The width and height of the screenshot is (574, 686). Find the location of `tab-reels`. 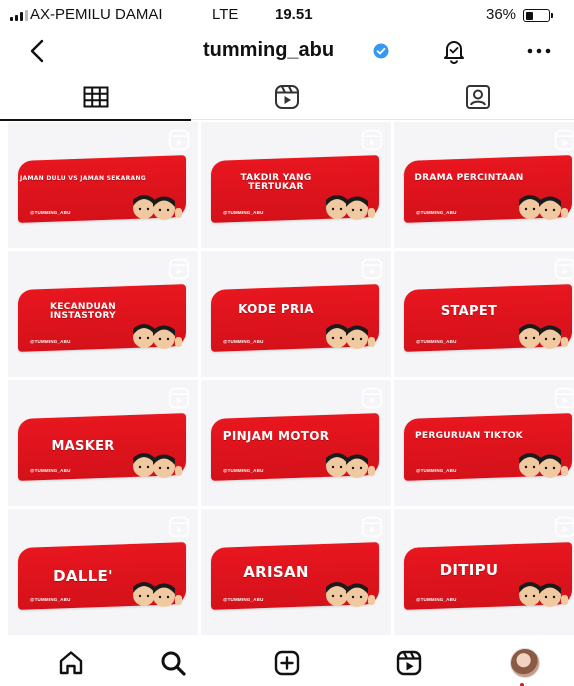

tab-reels is located at coordinates (286, 97).